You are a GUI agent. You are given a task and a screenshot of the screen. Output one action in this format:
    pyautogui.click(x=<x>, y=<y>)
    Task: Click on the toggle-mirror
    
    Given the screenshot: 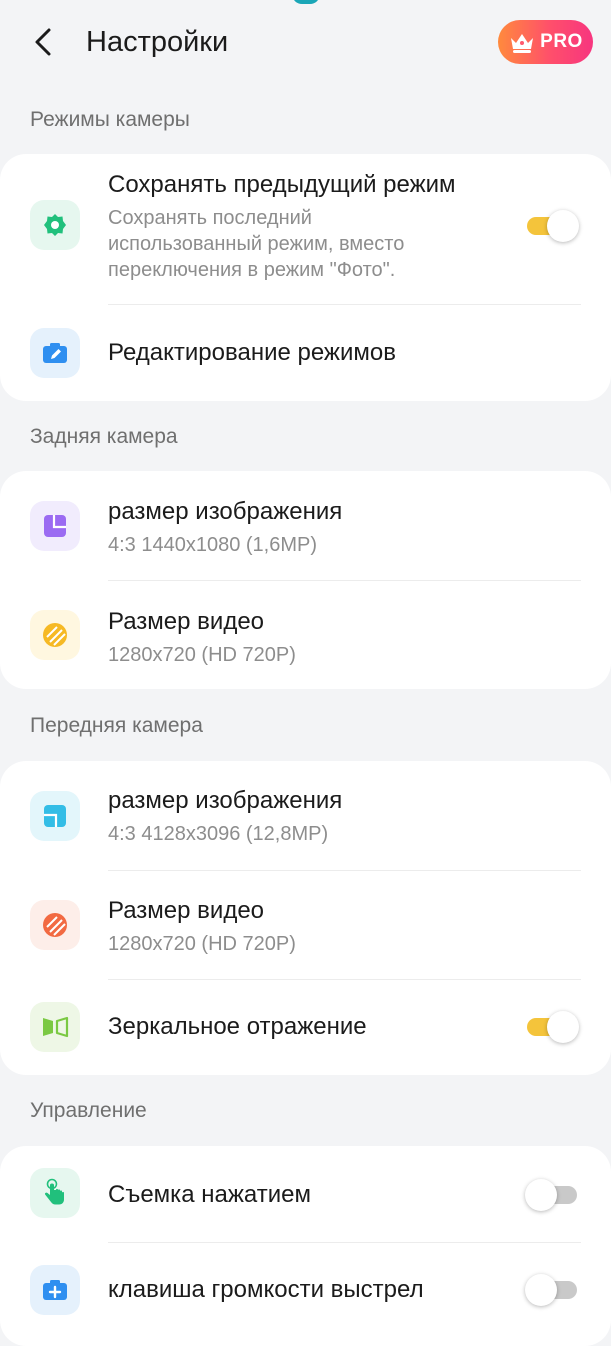 What is the action you would take?
    pyautogui.click(x=553, y=1027)
    